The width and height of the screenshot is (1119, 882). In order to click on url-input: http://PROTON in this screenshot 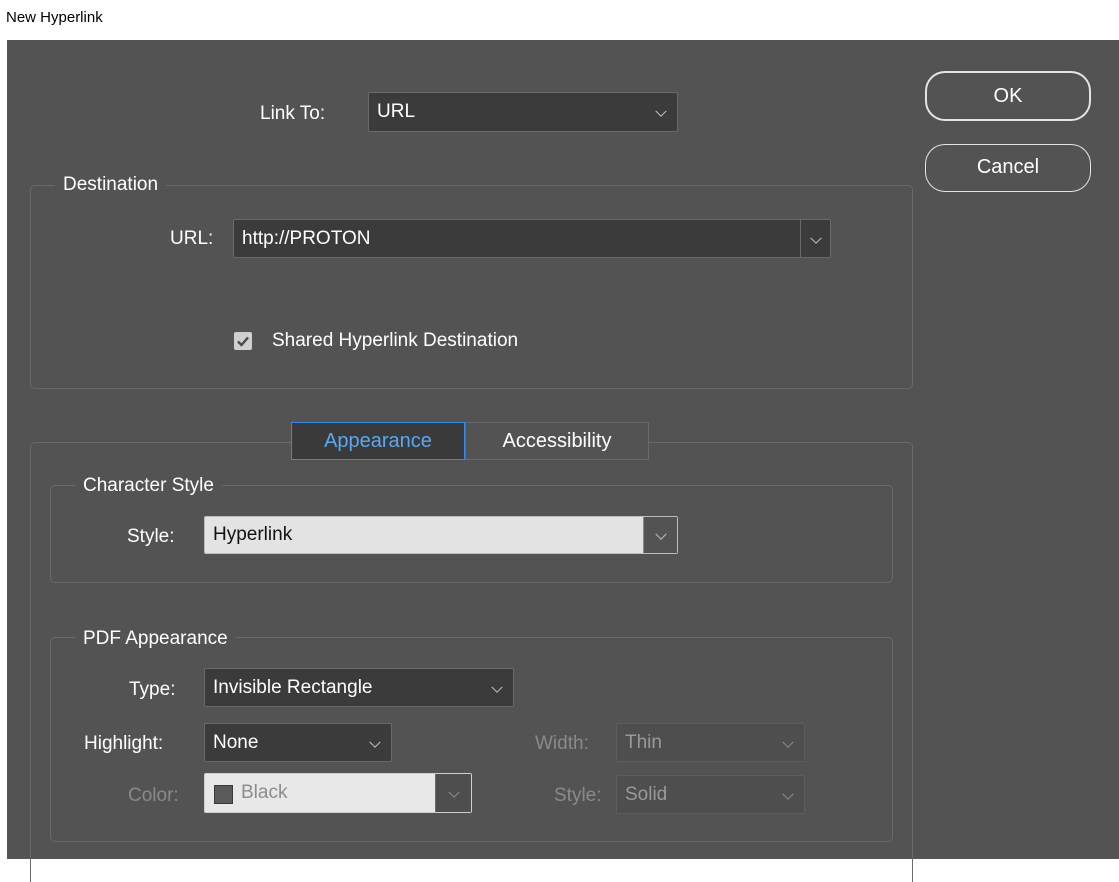, I will do `click(306, 239)`.